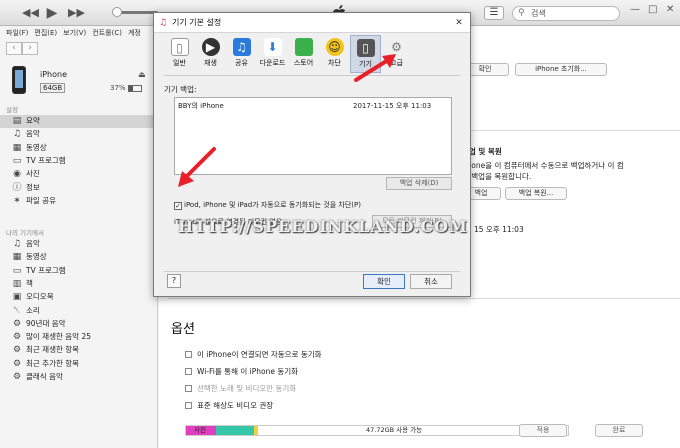 Image resolution: width=680 pixels, height=448 pixels. I want to click on backup-row: BBY의 iPhone 2017-11-15 오후 11:03, so click(313, 106).